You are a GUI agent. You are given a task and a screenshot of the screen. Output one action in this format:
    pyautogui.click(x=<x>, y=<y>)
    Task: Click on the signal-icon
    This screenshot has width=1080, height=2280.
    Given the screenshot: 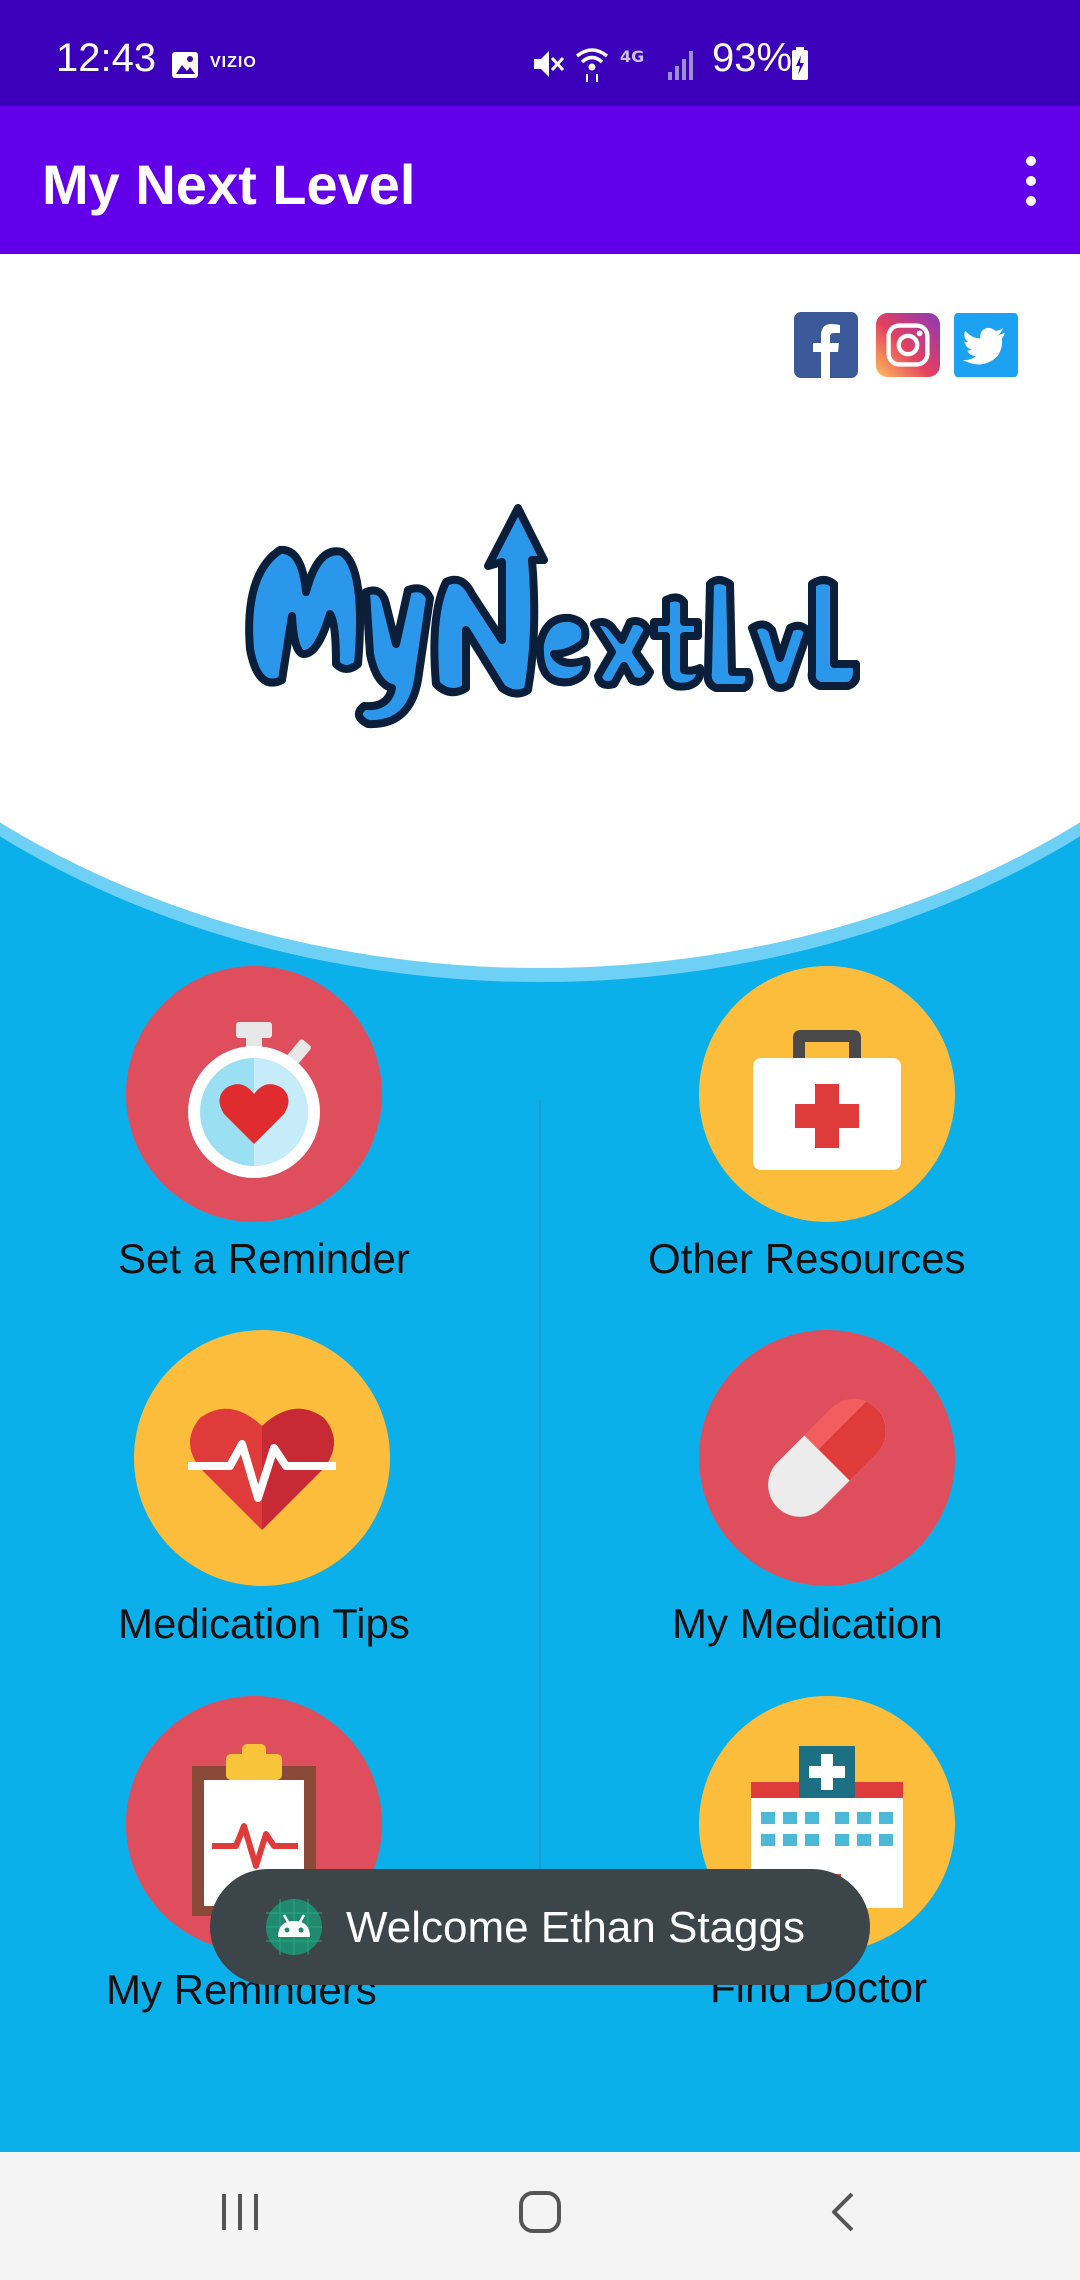 What is the action you would take?
    pyautogui.click(x=680, y=65)
    